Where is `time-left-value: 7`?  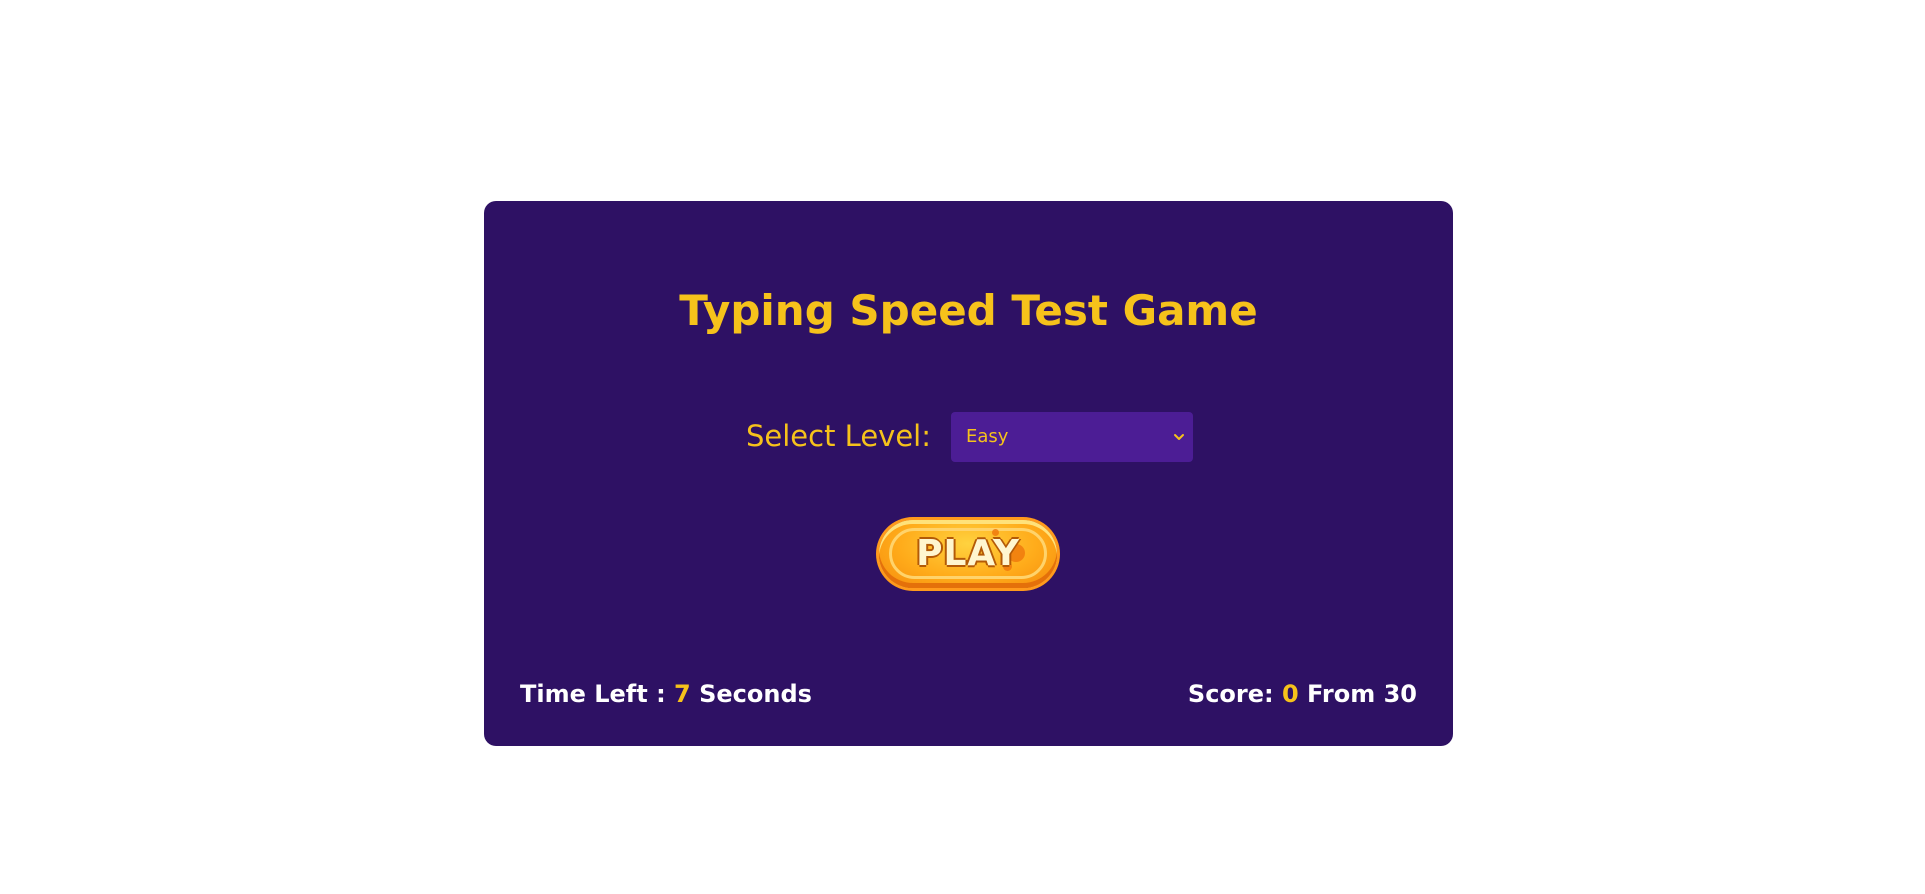
time-left-value: 7 is located at coordinates (682, 694).